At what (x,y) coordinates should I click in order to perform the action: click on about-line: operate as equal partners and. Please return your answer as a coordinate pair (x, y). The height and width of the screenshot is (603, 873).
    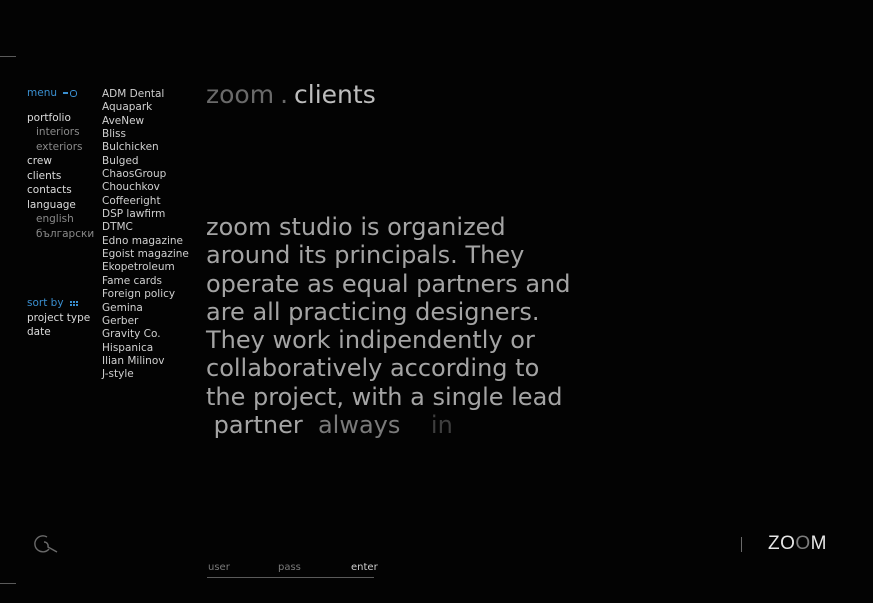
    Looking at the image, I should click on (388, 283).